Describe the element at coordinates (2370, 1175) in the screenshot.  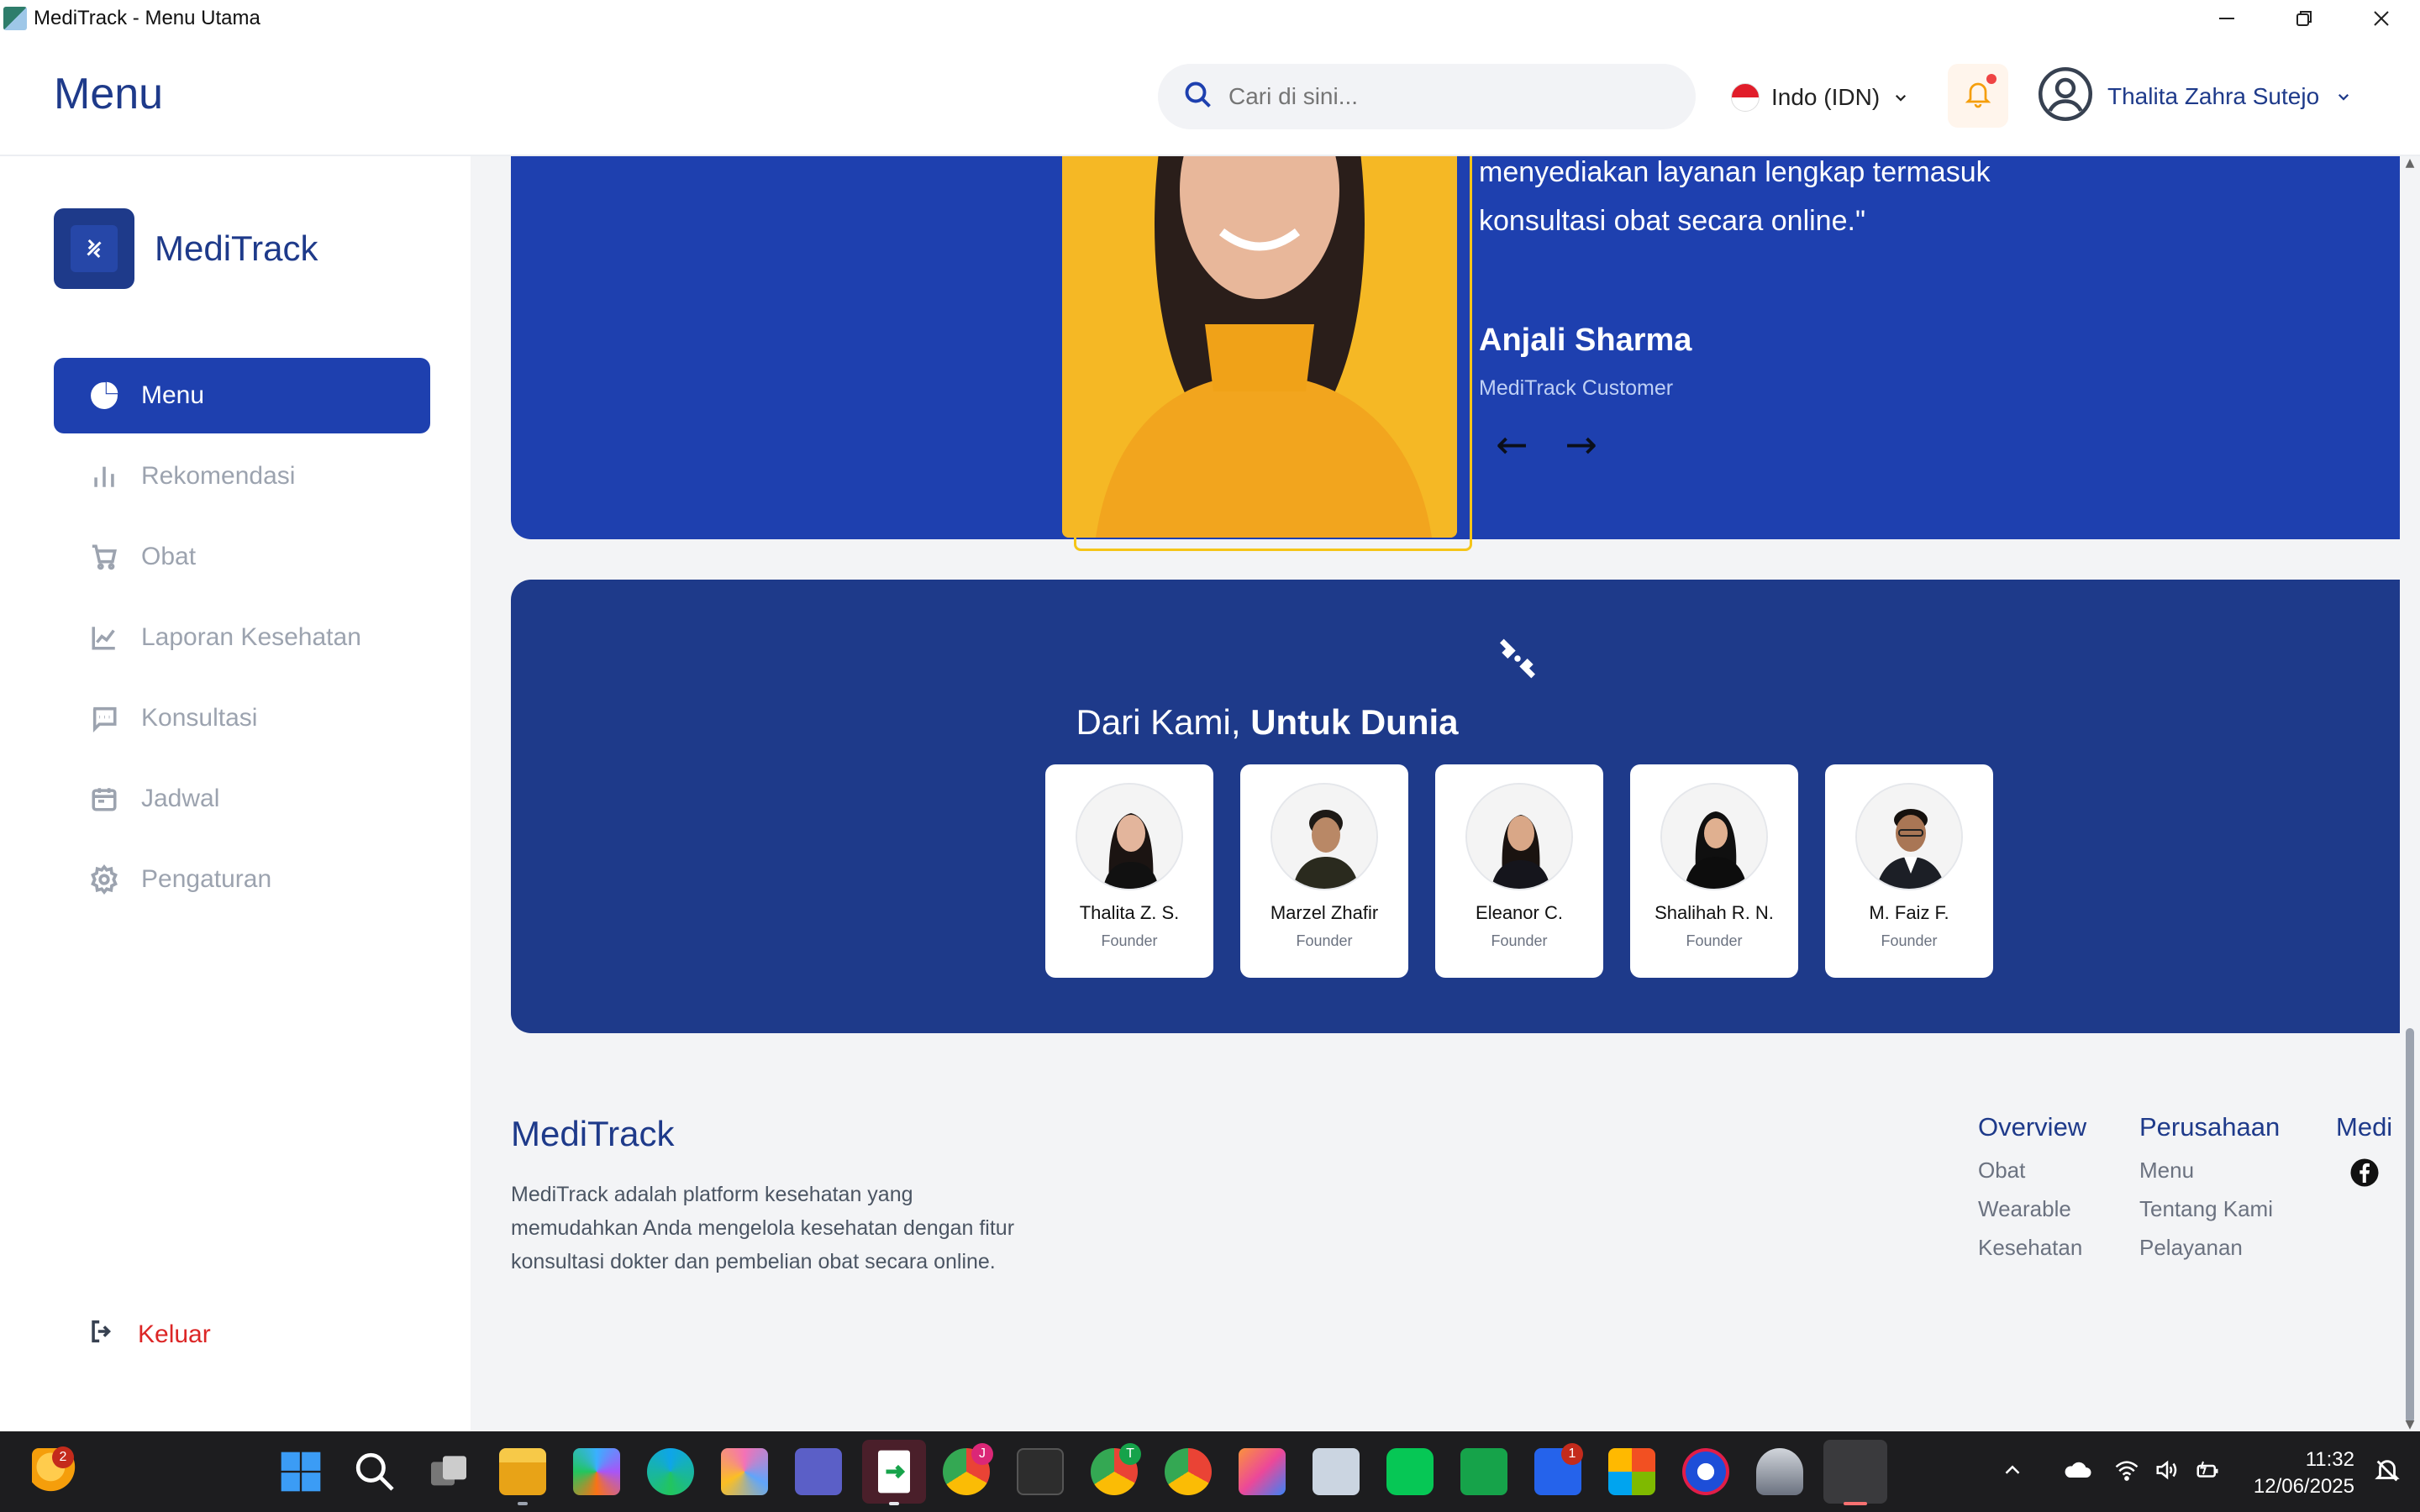
I see `facebook-icon` at that location.